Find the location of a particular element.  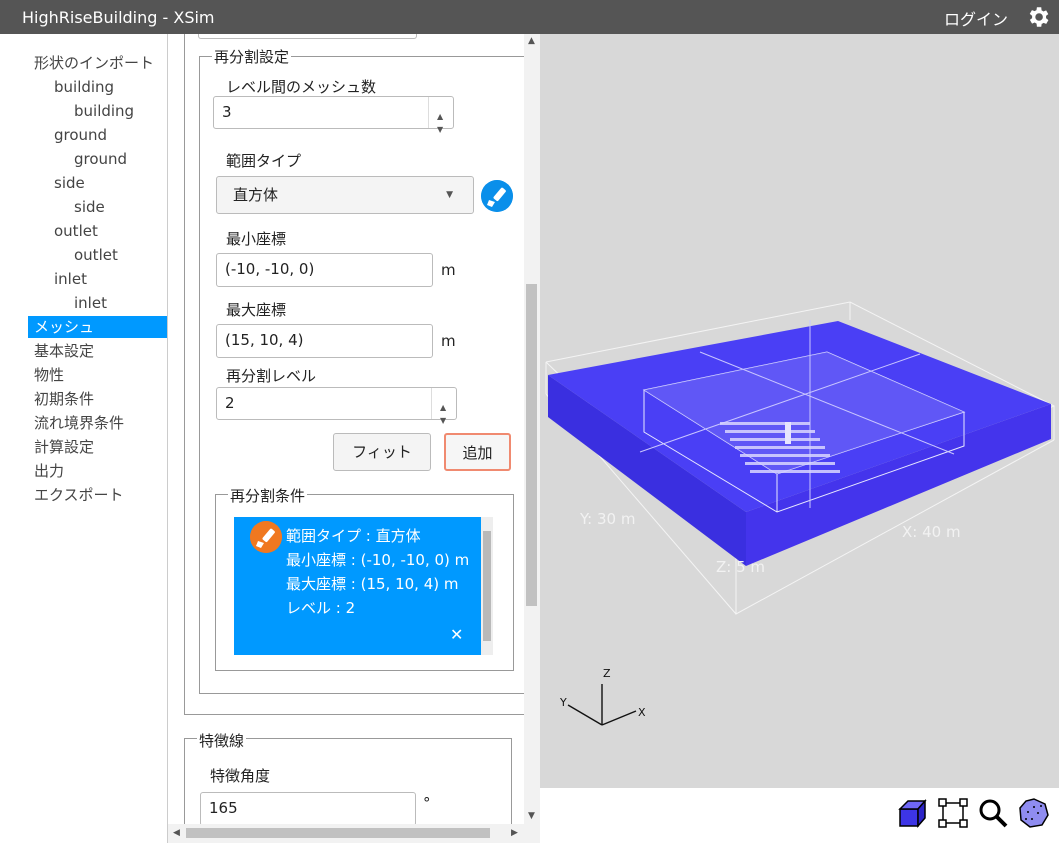

tree-item-inlet: inlet is located at coordinates (70, 279).